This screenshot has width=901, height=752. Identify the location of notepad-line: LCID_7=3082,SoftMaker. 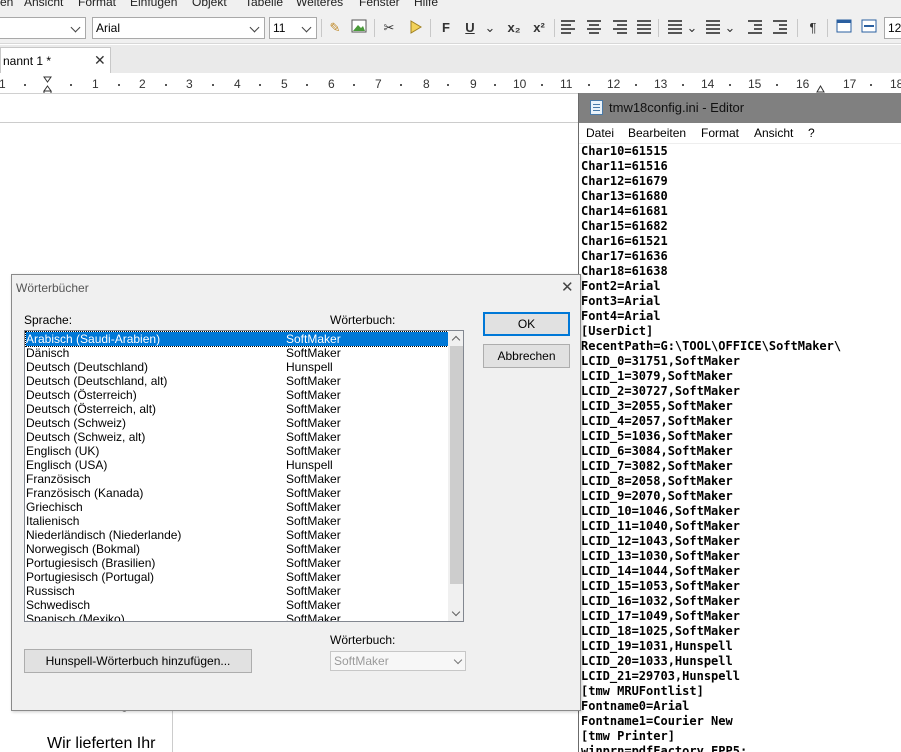
(657, 466).